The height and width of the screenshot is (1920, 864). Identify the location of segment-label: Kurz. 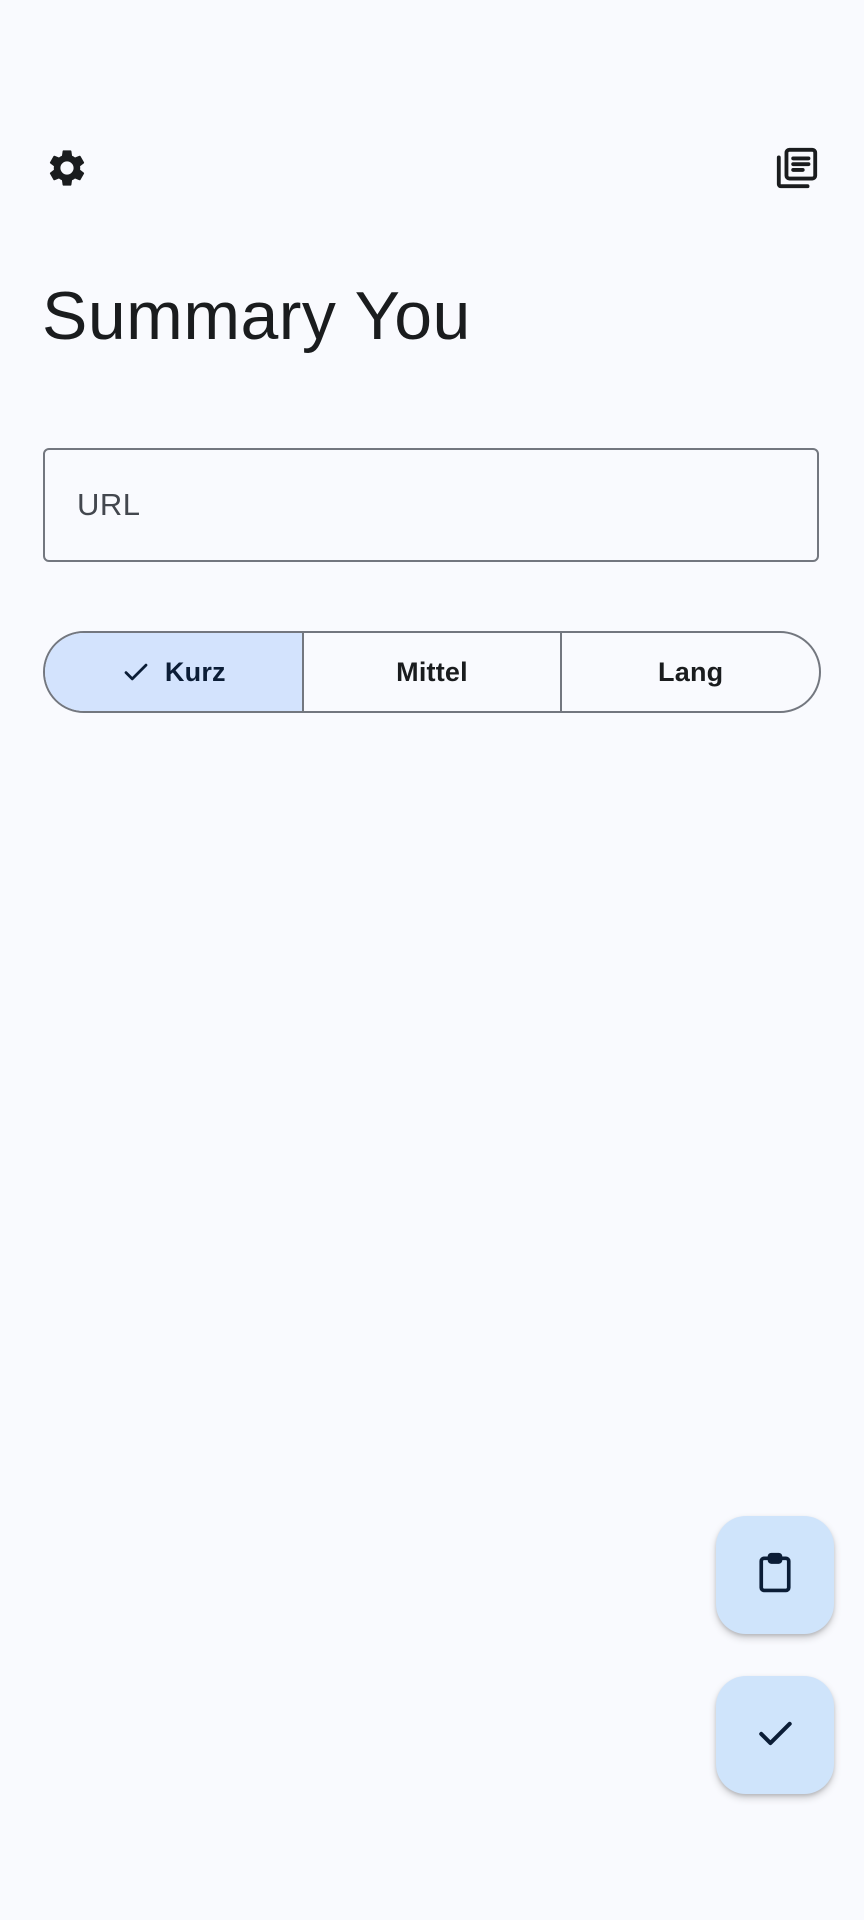
(195, 671).